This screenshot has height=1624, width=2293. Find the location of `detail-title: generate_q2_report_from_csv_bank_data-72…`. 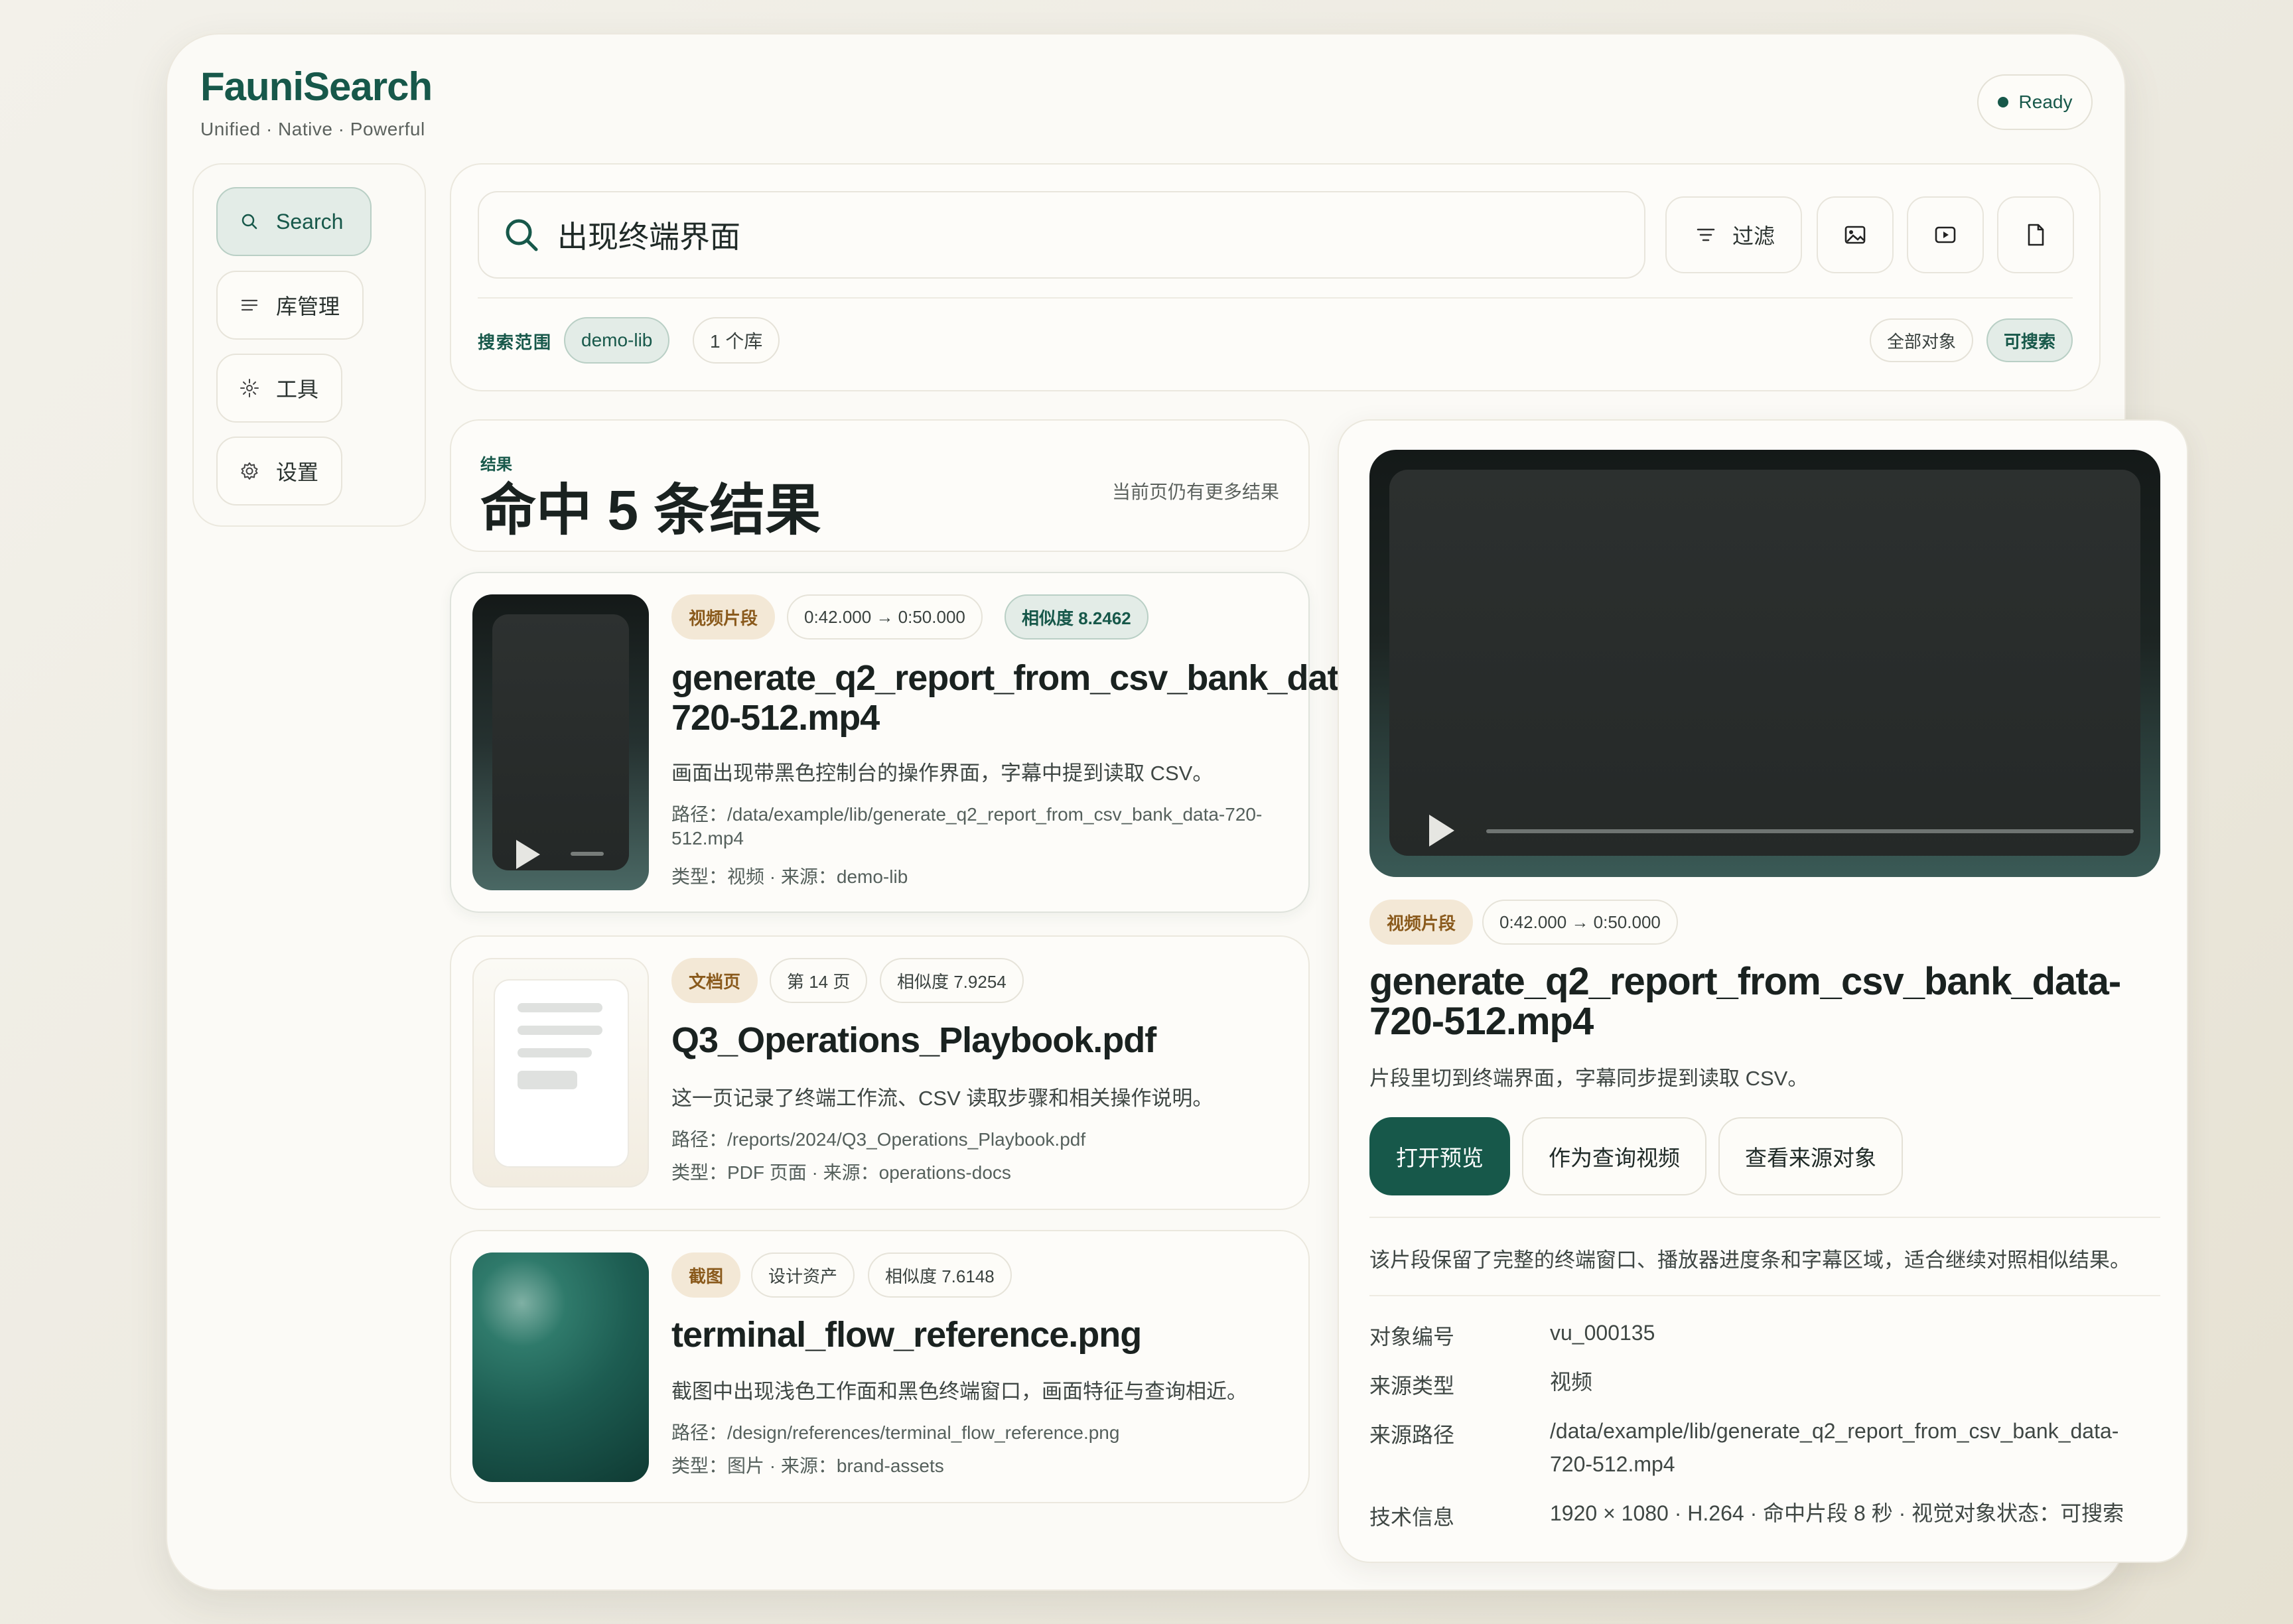

detail-title: generate_q2_report_from_csv_bank_data-72… is located at coordinates (1745, 1001).